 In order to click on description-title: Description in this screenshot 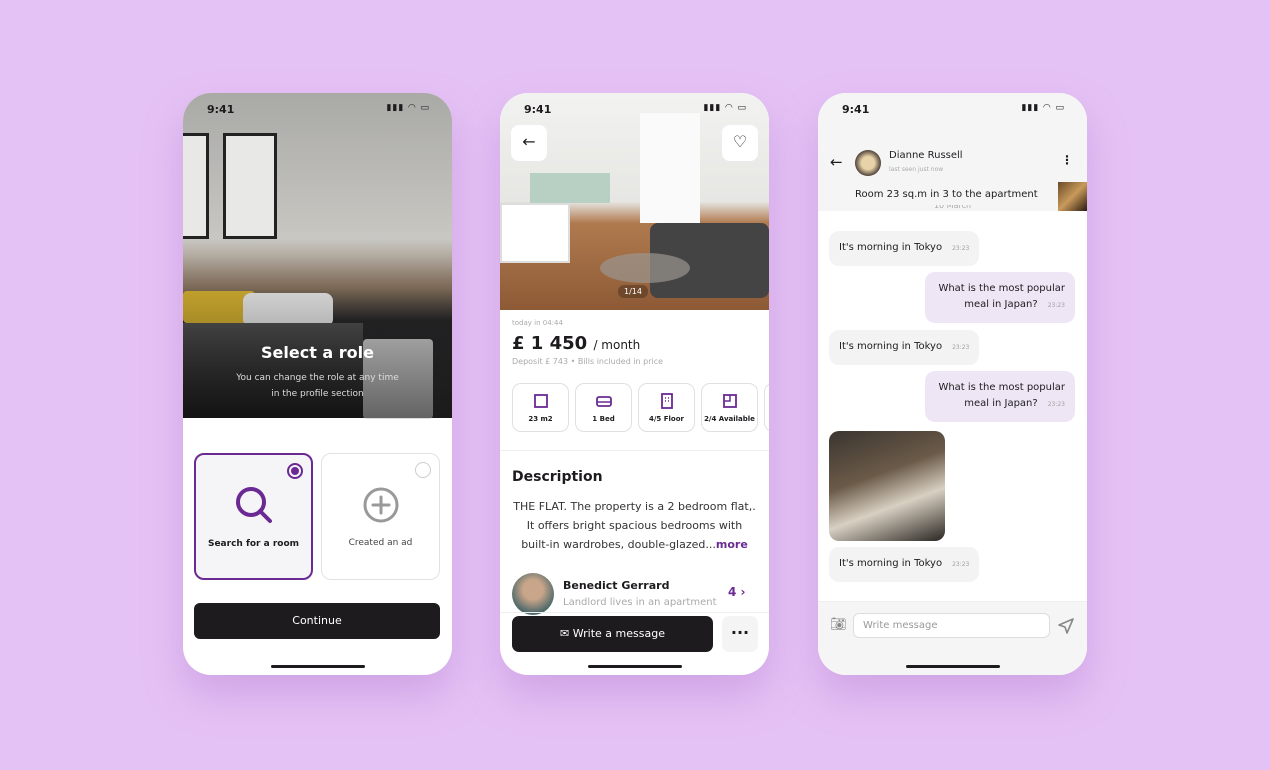, I will do `click(557, 477)`.